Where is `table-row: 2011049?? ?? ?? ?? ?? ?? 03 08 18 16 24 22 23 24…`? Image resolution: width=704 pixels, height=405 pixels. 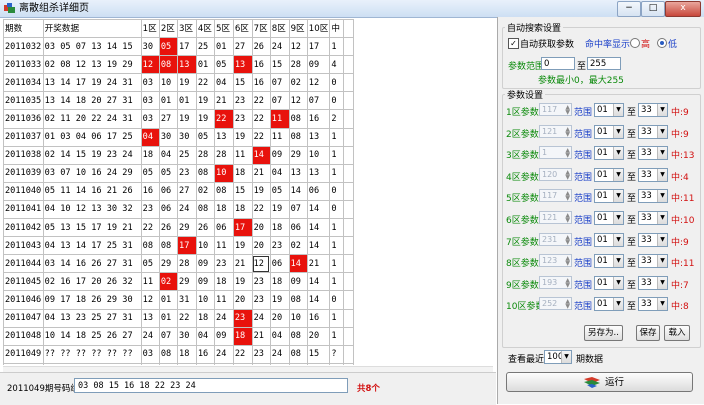 table-row: 2011049?? ?? ?? ?? ?? ?? 03 08 18 16 24 22 23 24… is located at coordinates (178, 354).